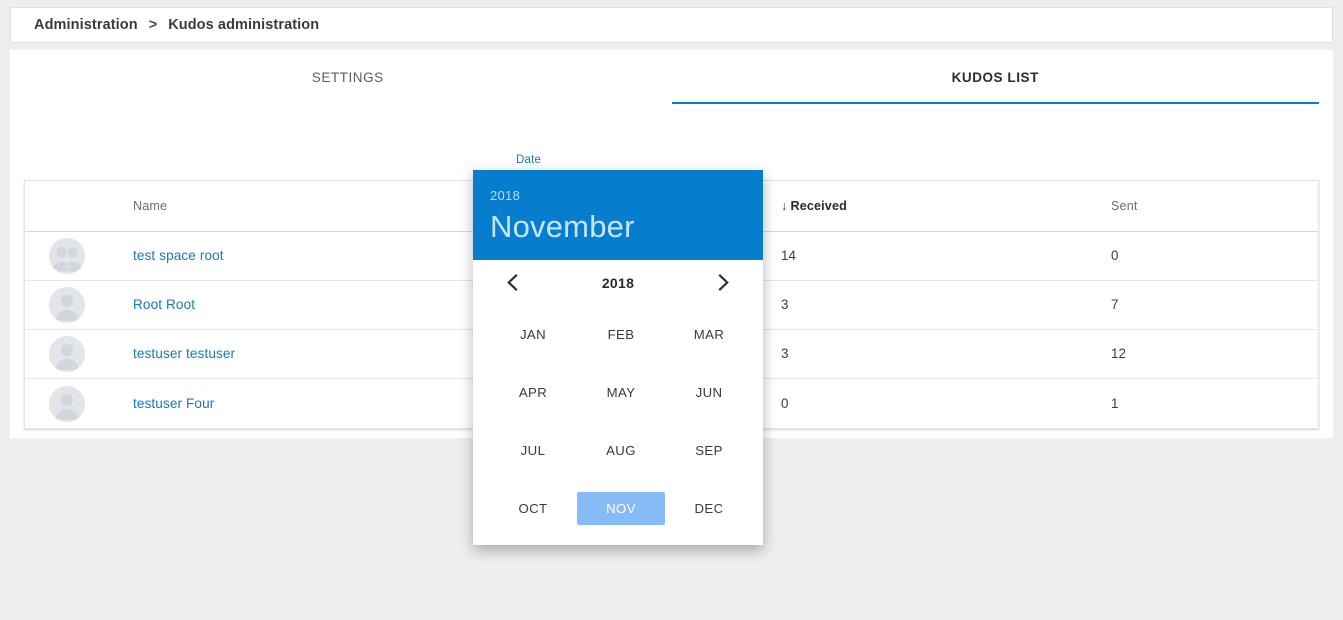  Describe the element at coordinates (1118, 353) in the screenshot. I see `sent-cell: 12` at that location.